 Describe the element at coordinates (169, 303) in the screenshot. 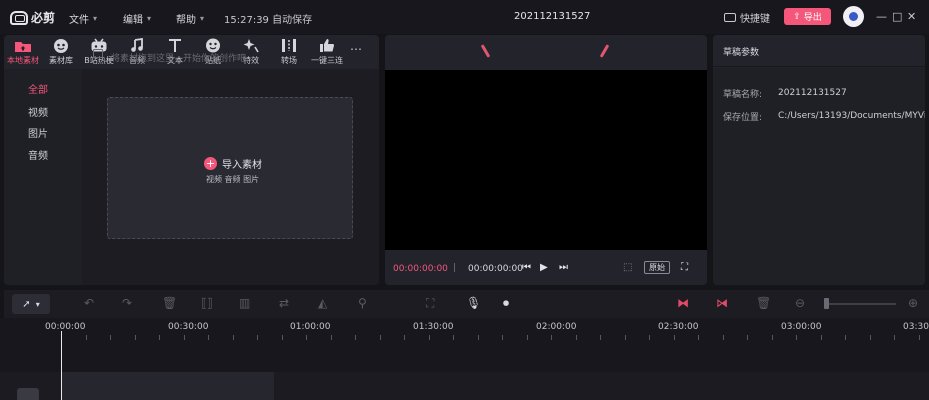

I see `delete-icon: 🗑` at that location.